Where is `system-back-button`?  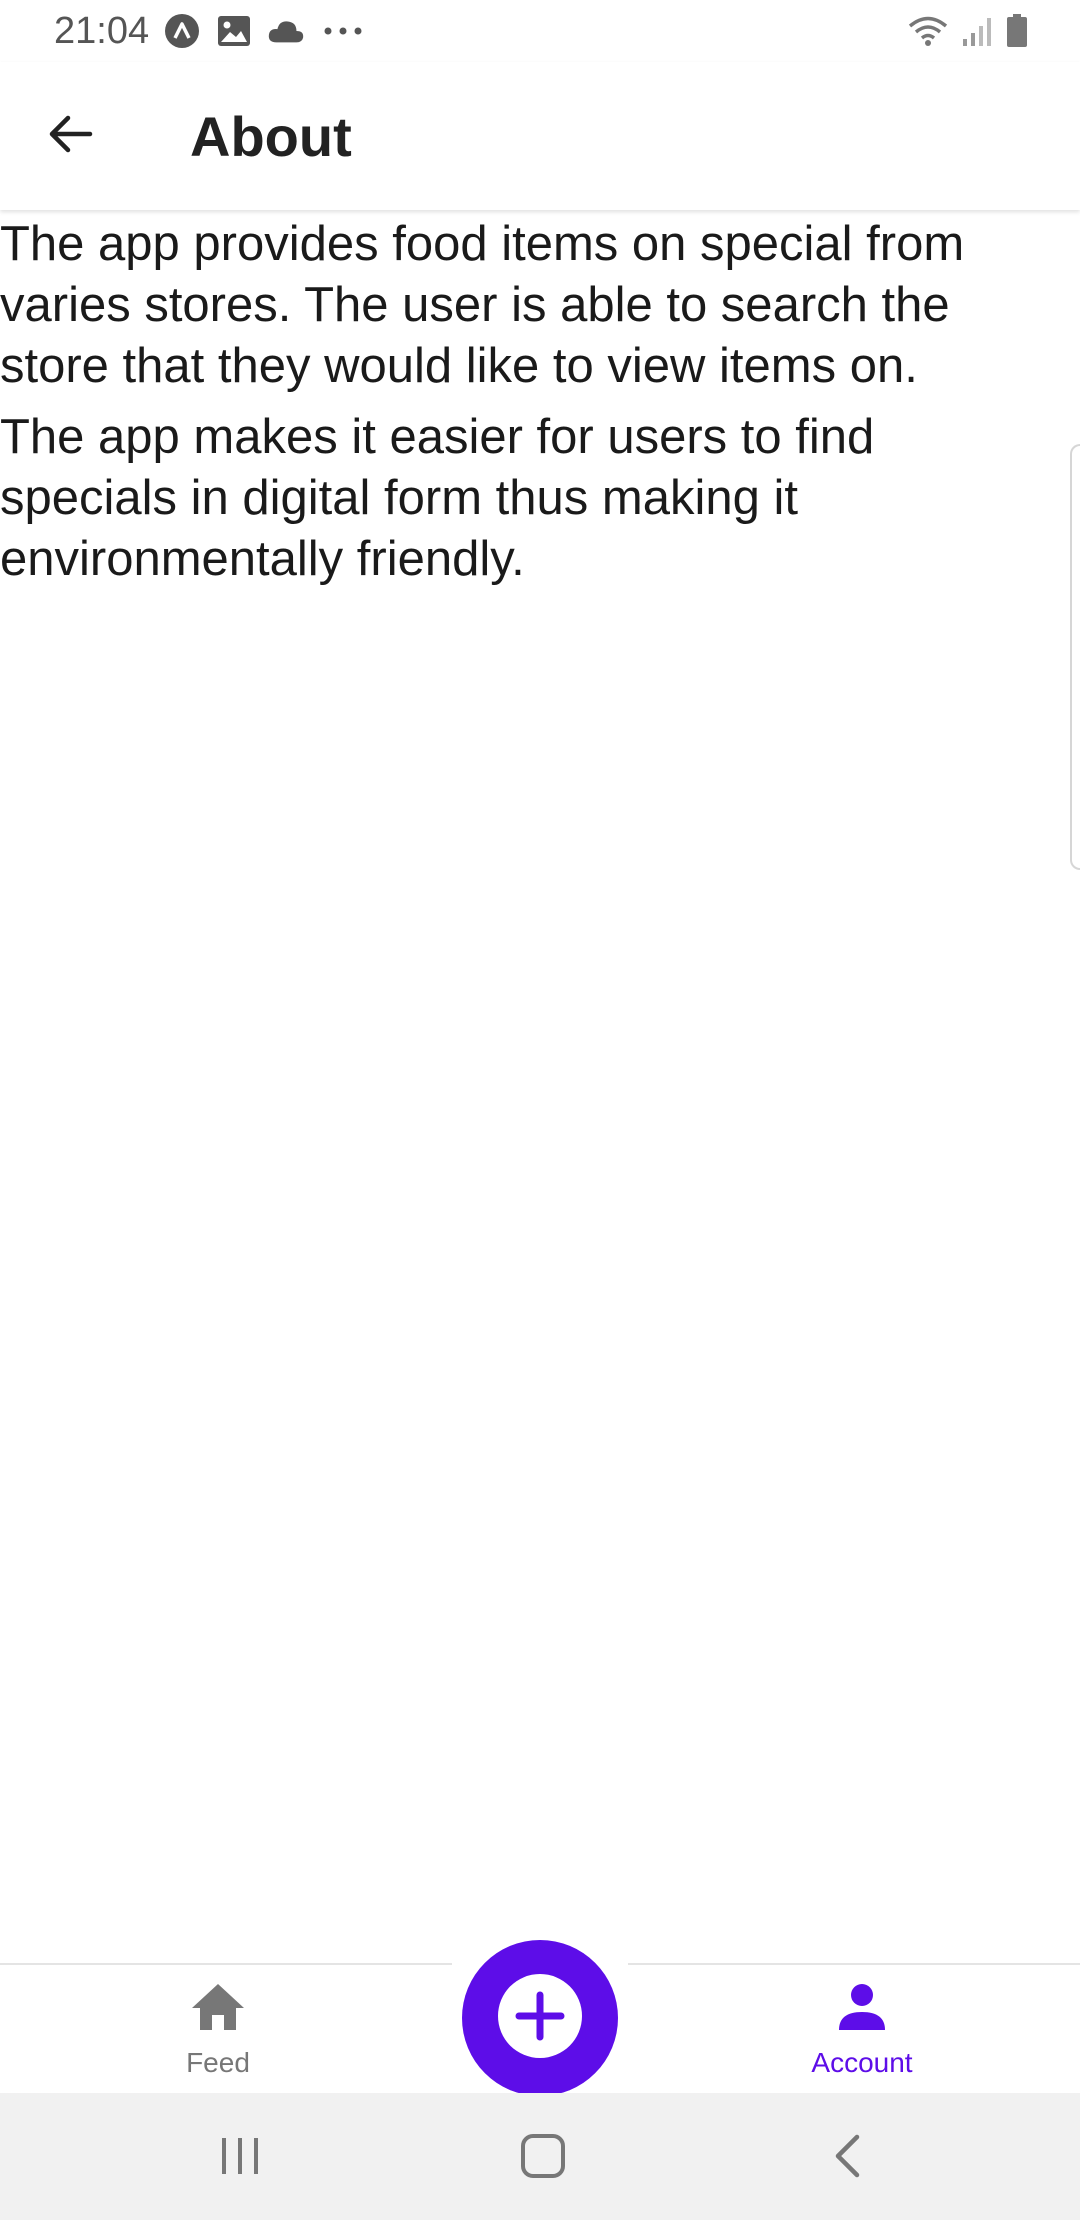 system-back-button is located at coordinates (847, 2158).